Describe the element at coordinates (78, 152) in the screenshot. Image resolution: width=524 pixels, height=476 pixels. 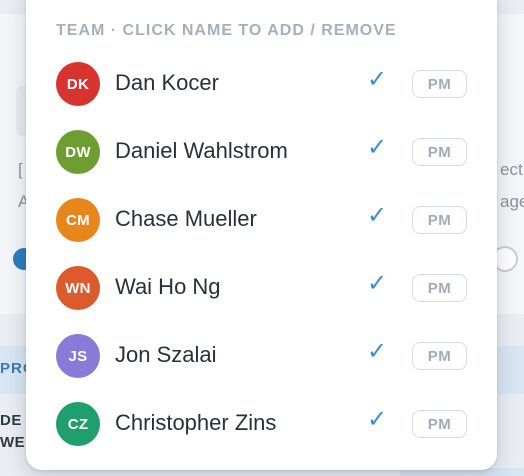
I see `avatar: DW` at that location.